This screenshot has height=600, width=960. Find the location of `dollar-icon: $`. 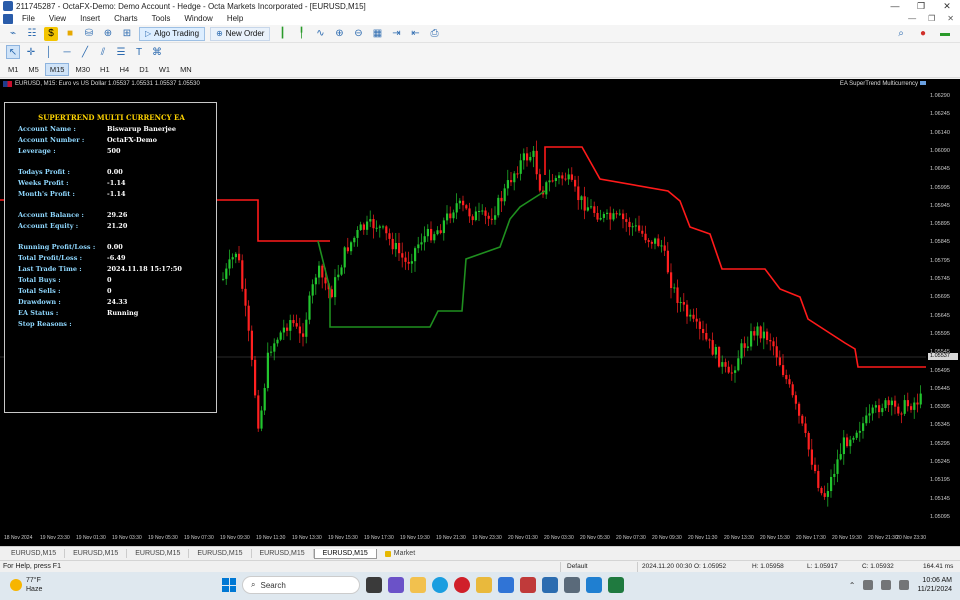

dollar-icon: $ is located at coordinates (51, 33).